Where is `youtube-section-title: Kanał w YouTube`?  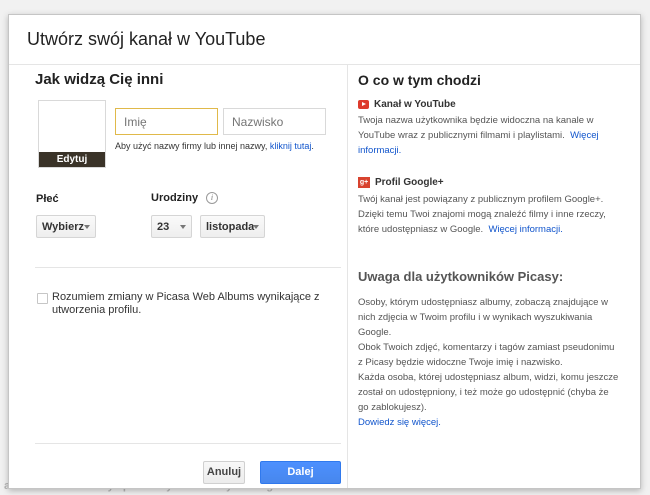 youtube-section-title: Kanał w YouTube is located at coordinates (407, 104).